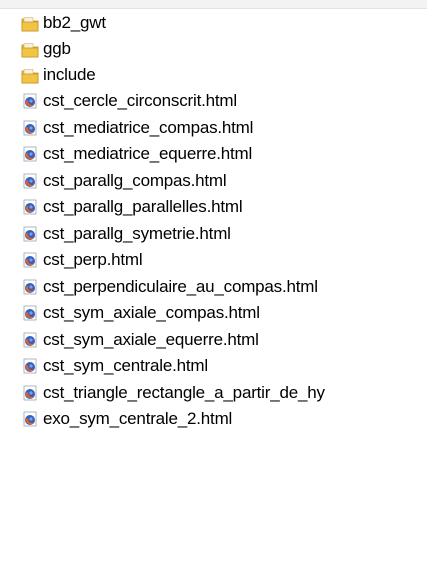 The width and height of the screenshot is (427, 570). What do you see at coordinates (184, 392) in the screenshot?
I see `file-name: cst_triangle_rectangle_a_partir_de_hy` at bounding box center [184, 392].